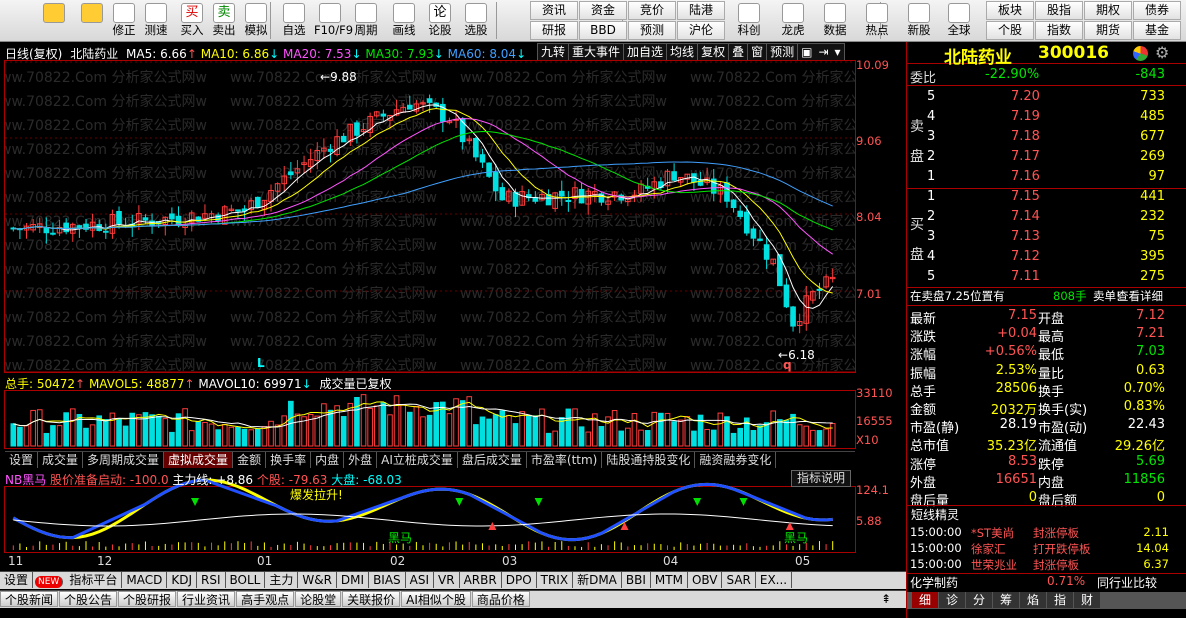 This screenshot has height=618, width=1186. What do you see at coordinates (1046, 118) in the screenshot?
I see `sell-level-4: 4 7.19 485` at bounding box center [1046, 118].